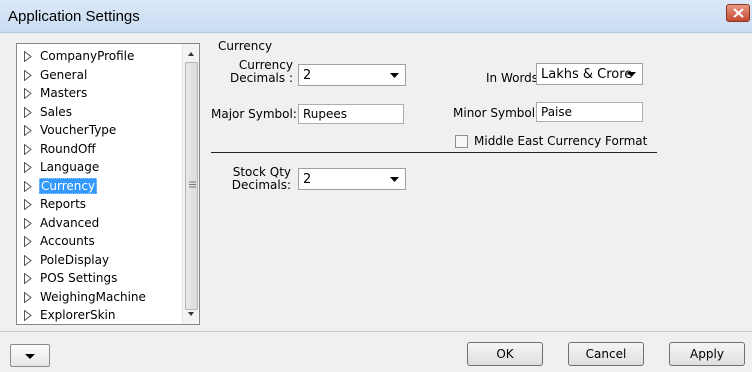 The height and width of the screenshot is (372, 752). Describe the element at coordinates (67, 241) in the screenshot. I see `category-item-label: Accounts` at that location.